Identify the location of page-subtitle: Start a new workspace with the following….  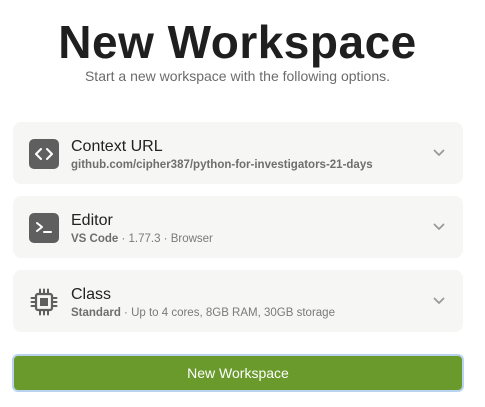
(237, 76).